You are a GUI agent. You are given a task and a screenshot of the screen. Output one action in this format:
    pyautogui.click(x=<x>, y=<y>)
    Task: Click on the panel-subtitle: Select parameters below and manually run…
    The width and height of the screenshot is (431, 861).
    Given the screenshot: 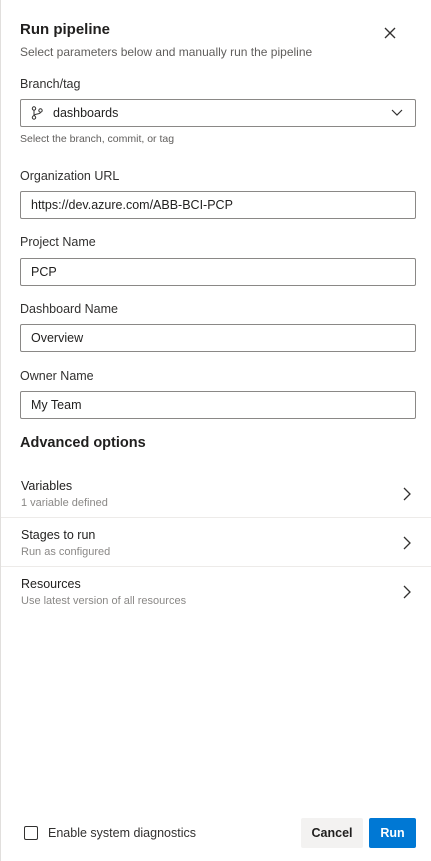 What is the action you would take?
    pyautogui.click(x=166, y=52)
    